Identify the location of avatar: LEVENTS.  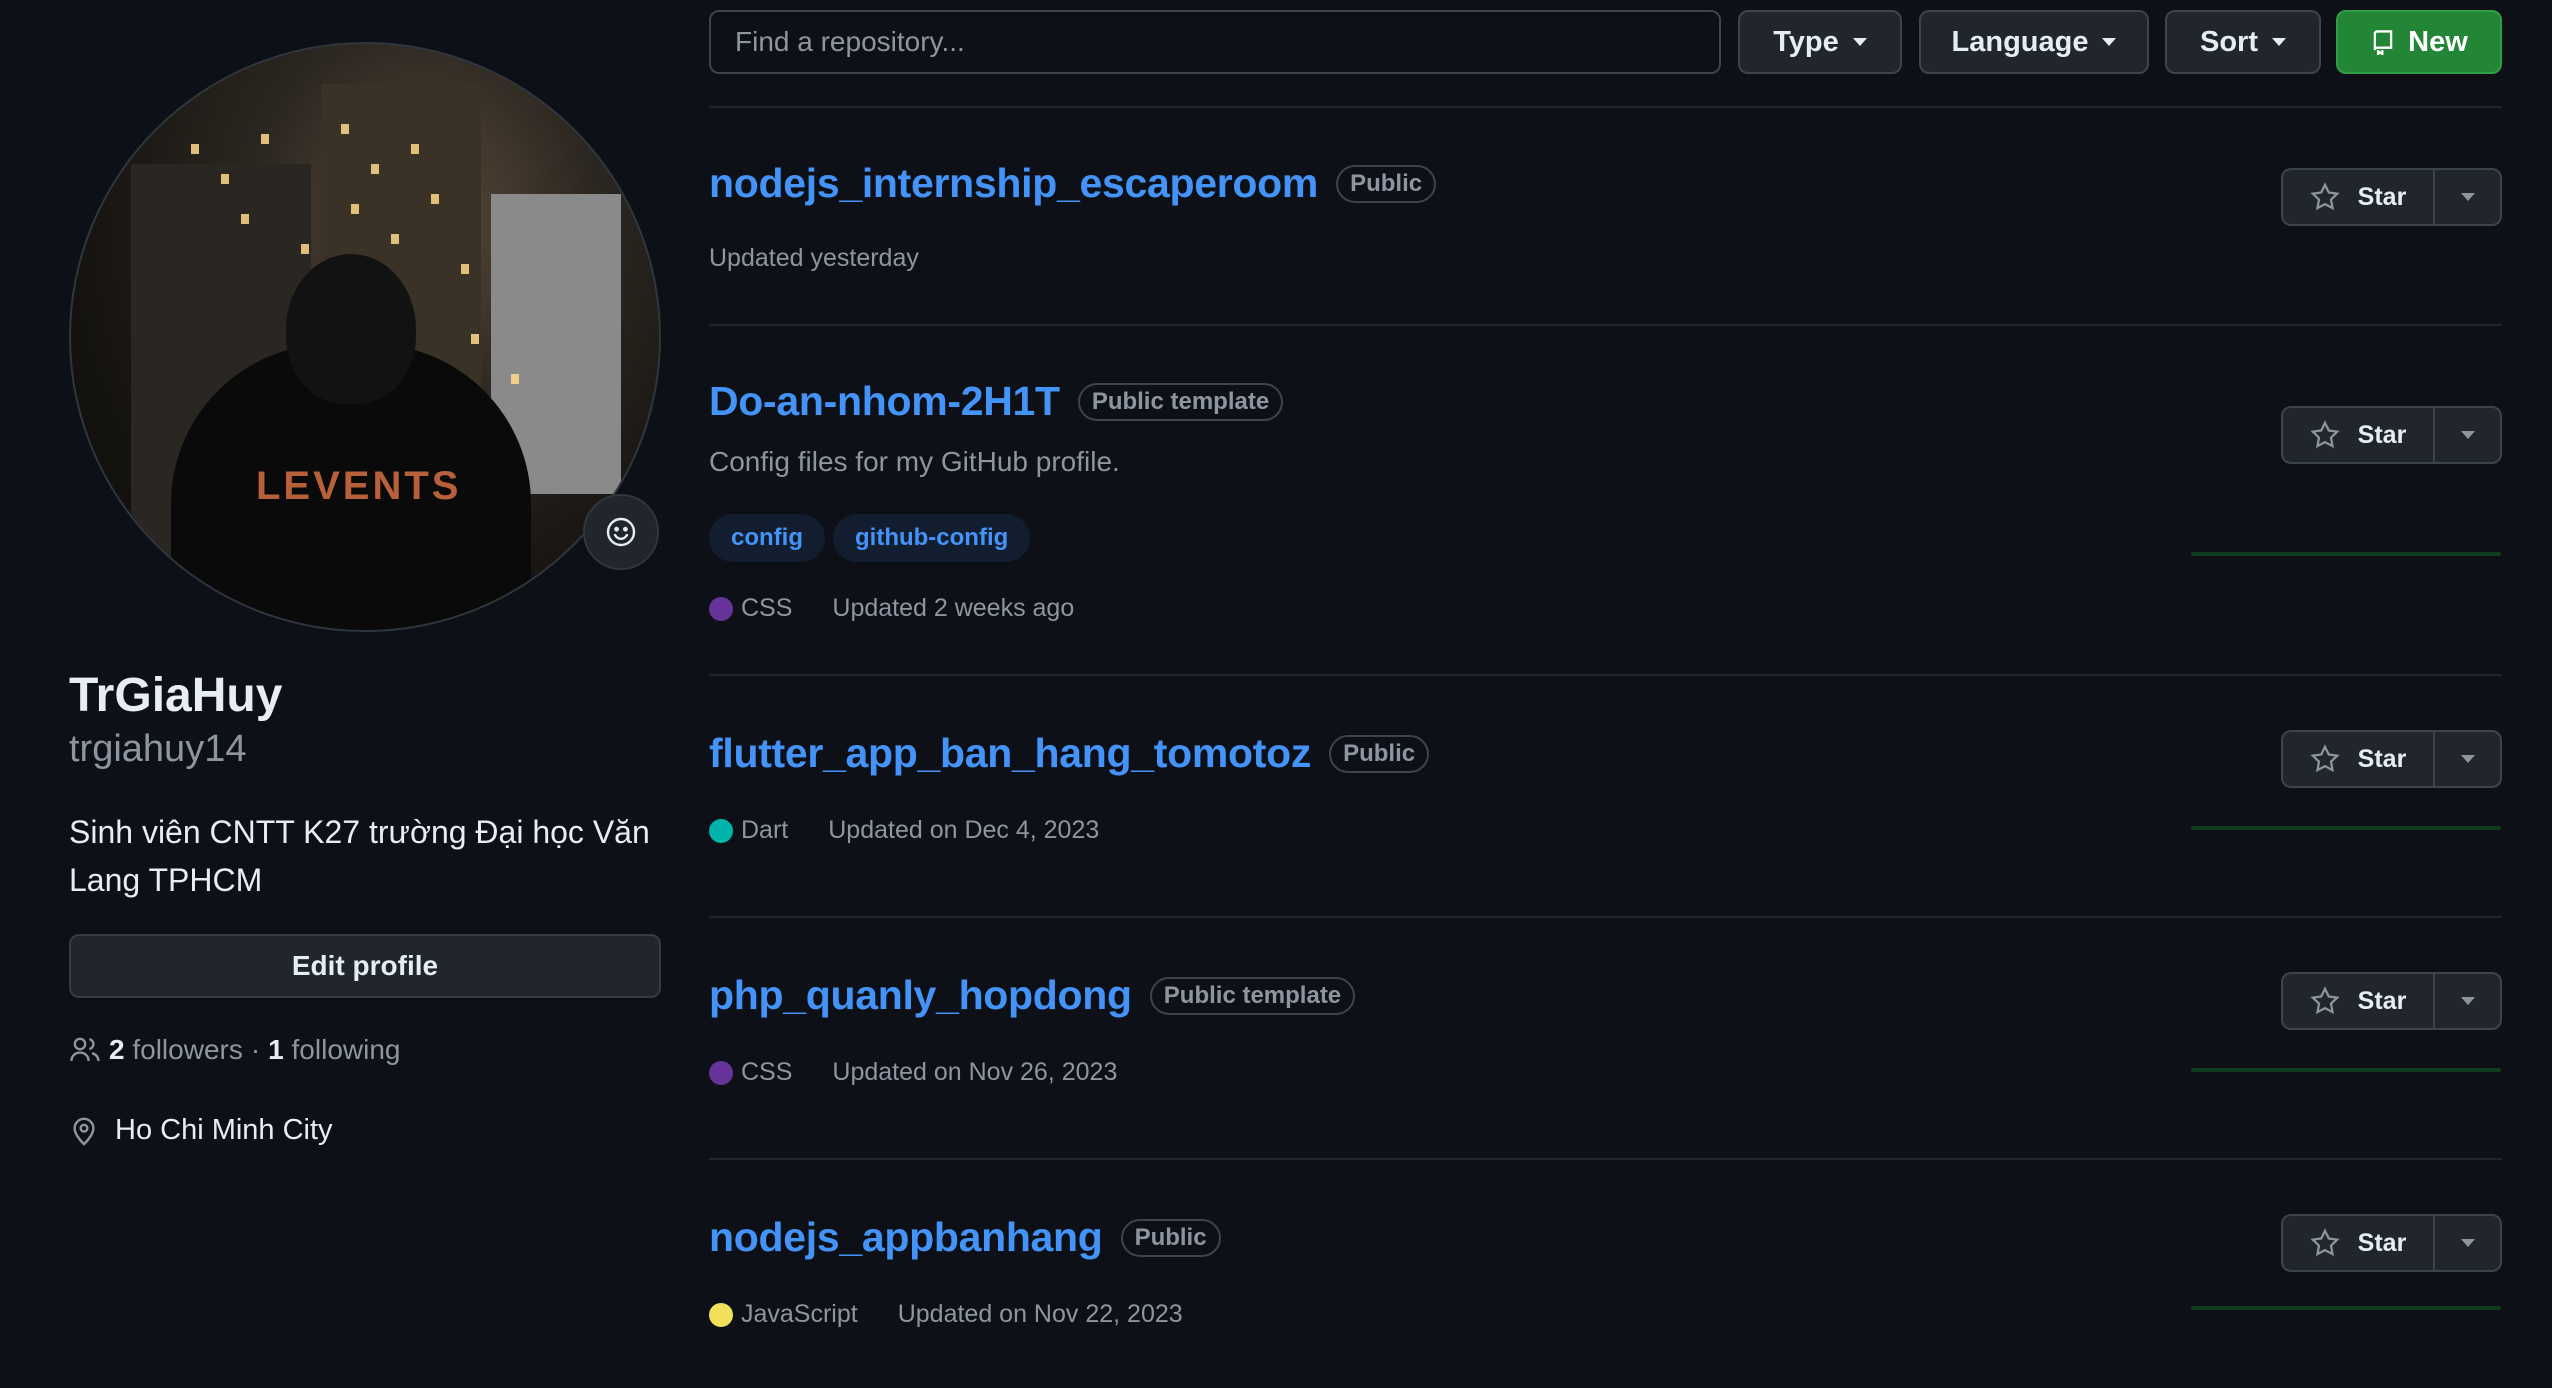
(365, 337).